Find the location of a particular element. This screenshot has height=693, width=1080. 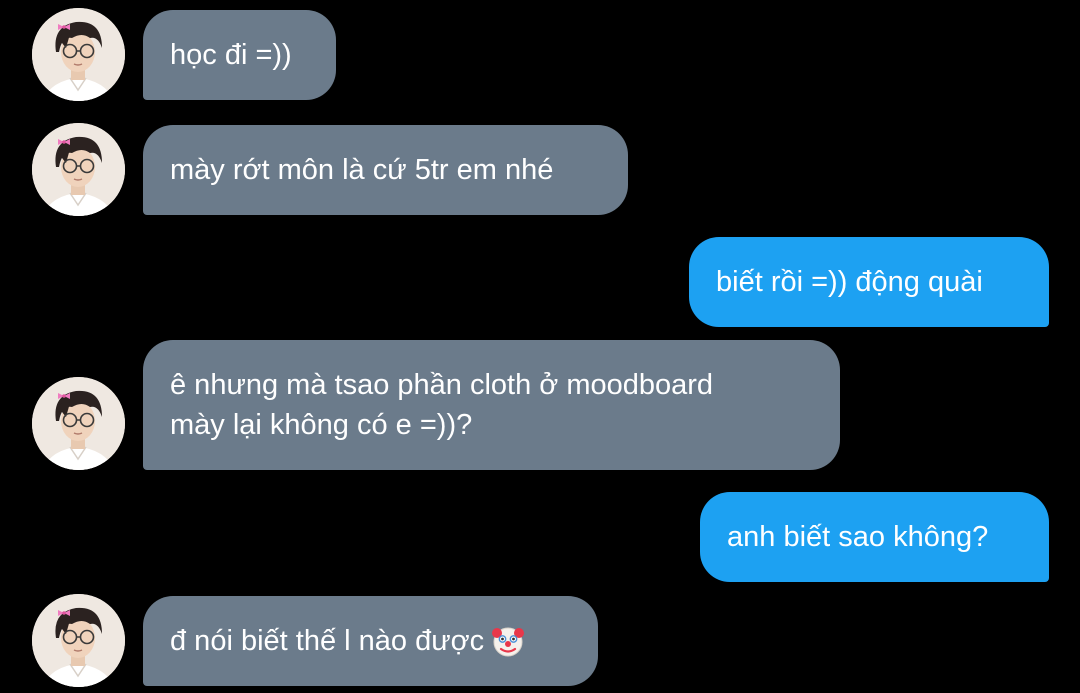

message-text: học đi =)) is located at coordinates (231, 55).